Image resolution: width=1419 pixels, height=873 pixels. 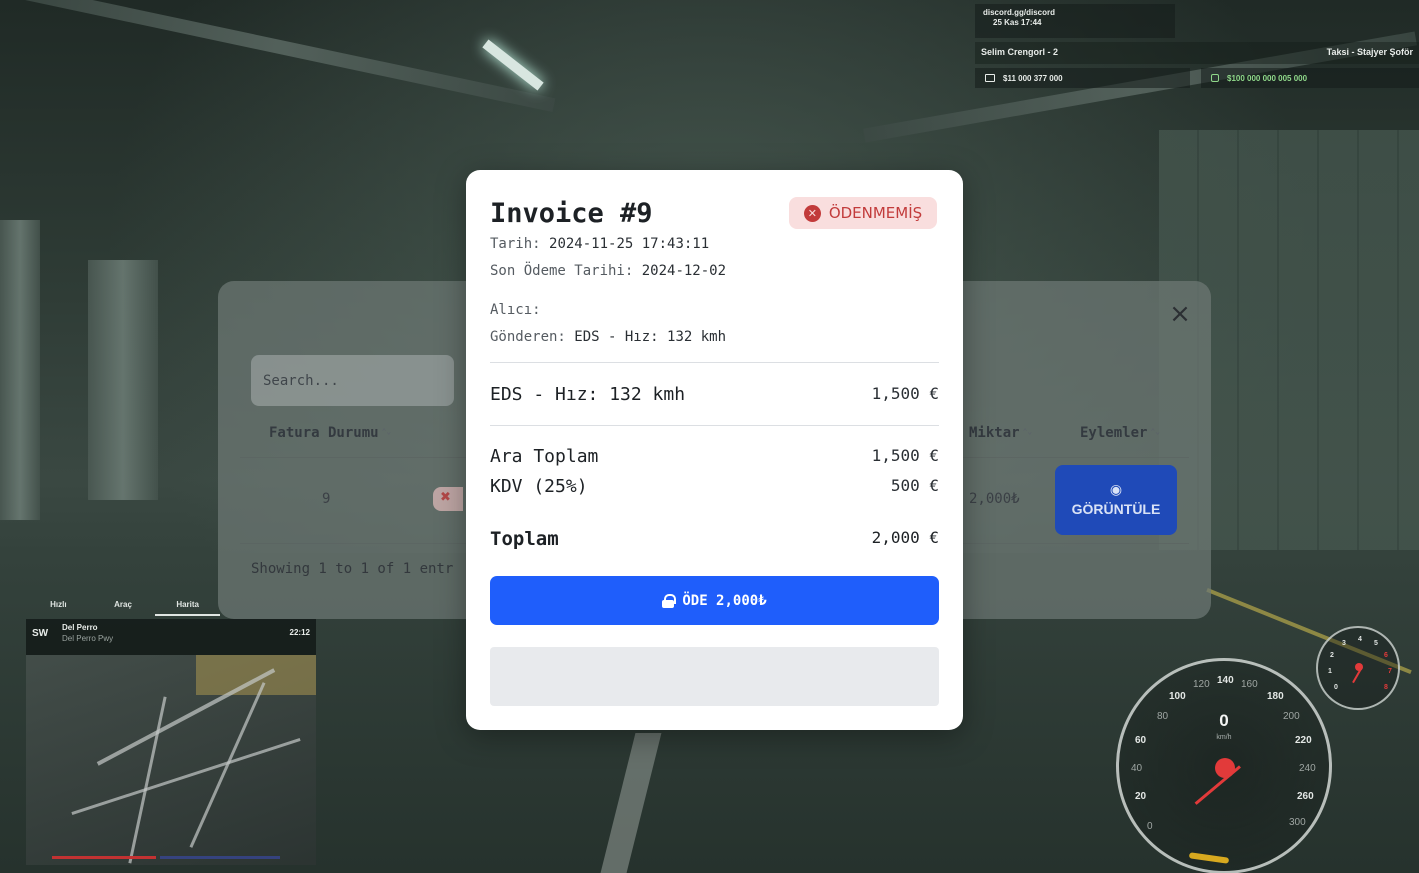 I want to click on minimap-tabs: Hızlı Araç Harita, so click(x=123, y=606).